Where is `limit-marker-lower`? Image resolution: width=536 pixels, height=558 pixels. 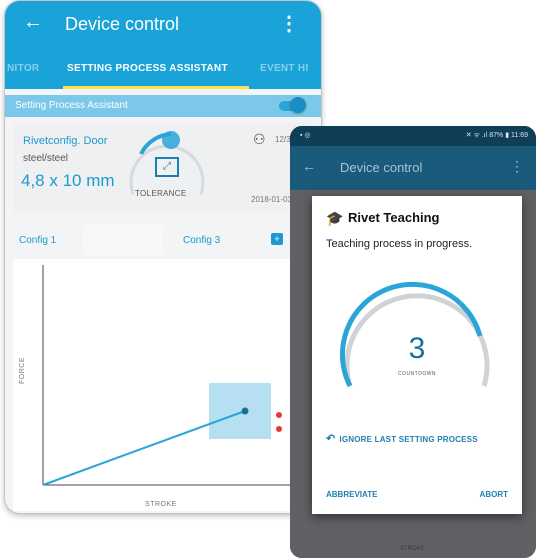 limit-marker-lower is located at coordinates (279, 429).